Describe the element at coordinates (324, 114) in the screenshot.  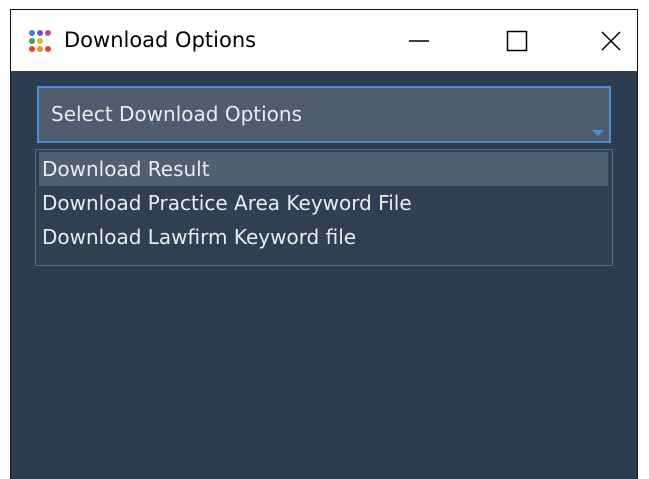
I see `download-options-combobox: Select Download Options` at that location.